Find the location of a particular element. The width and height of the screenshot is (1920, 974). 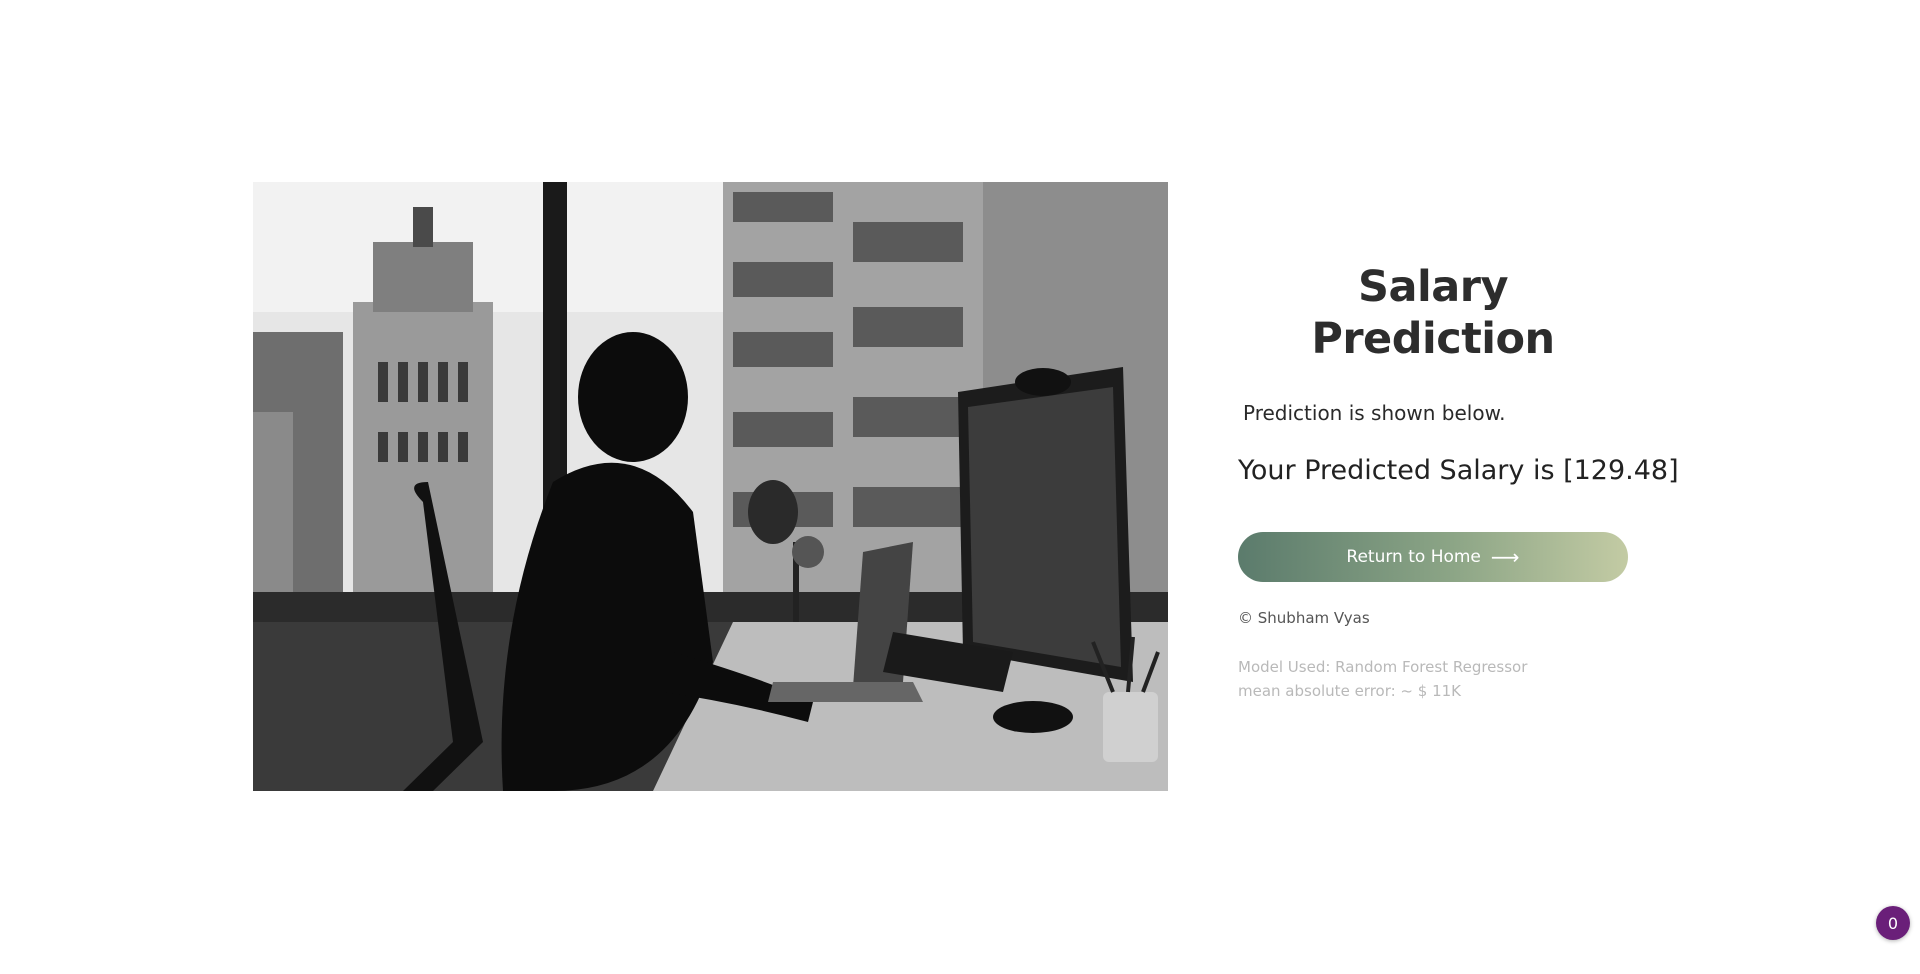

arrow-right-icon: ⟶ is located at coordinates (1505, 556).